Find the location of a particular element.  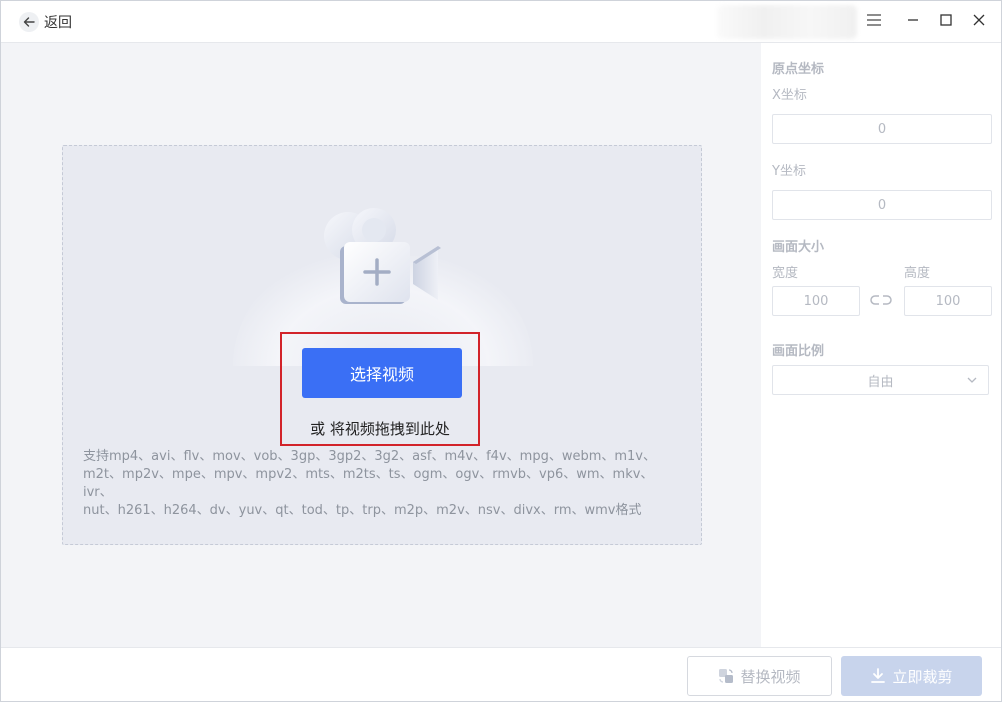

link-ratio-icon is located at coordinates (881, 300).